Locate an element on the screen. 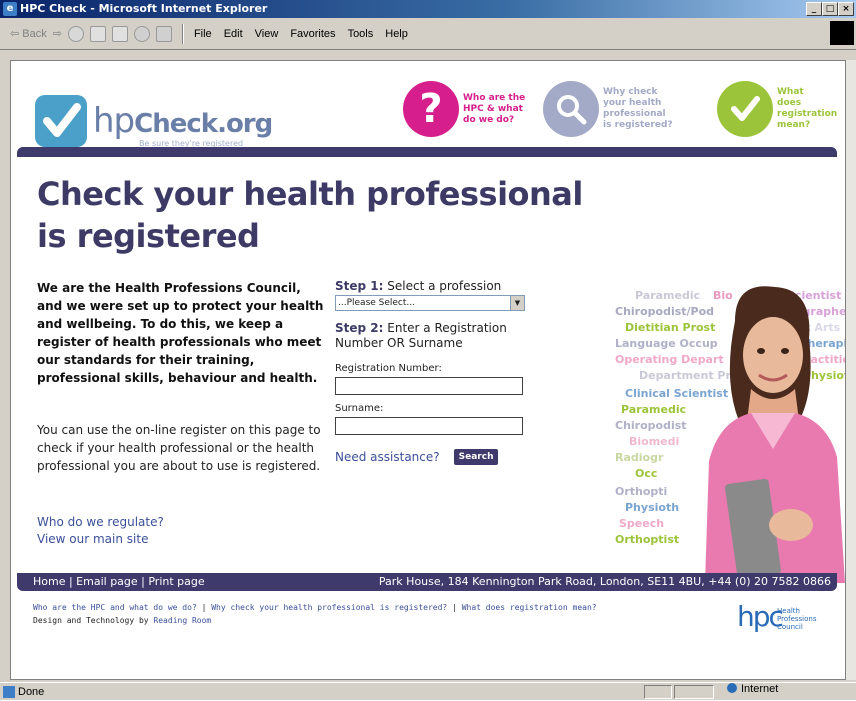 Image resolution: width=856 pixels, height=701 pixels. hpc-logo: hpc Health Professions Council is located at coordinates (787, 620).